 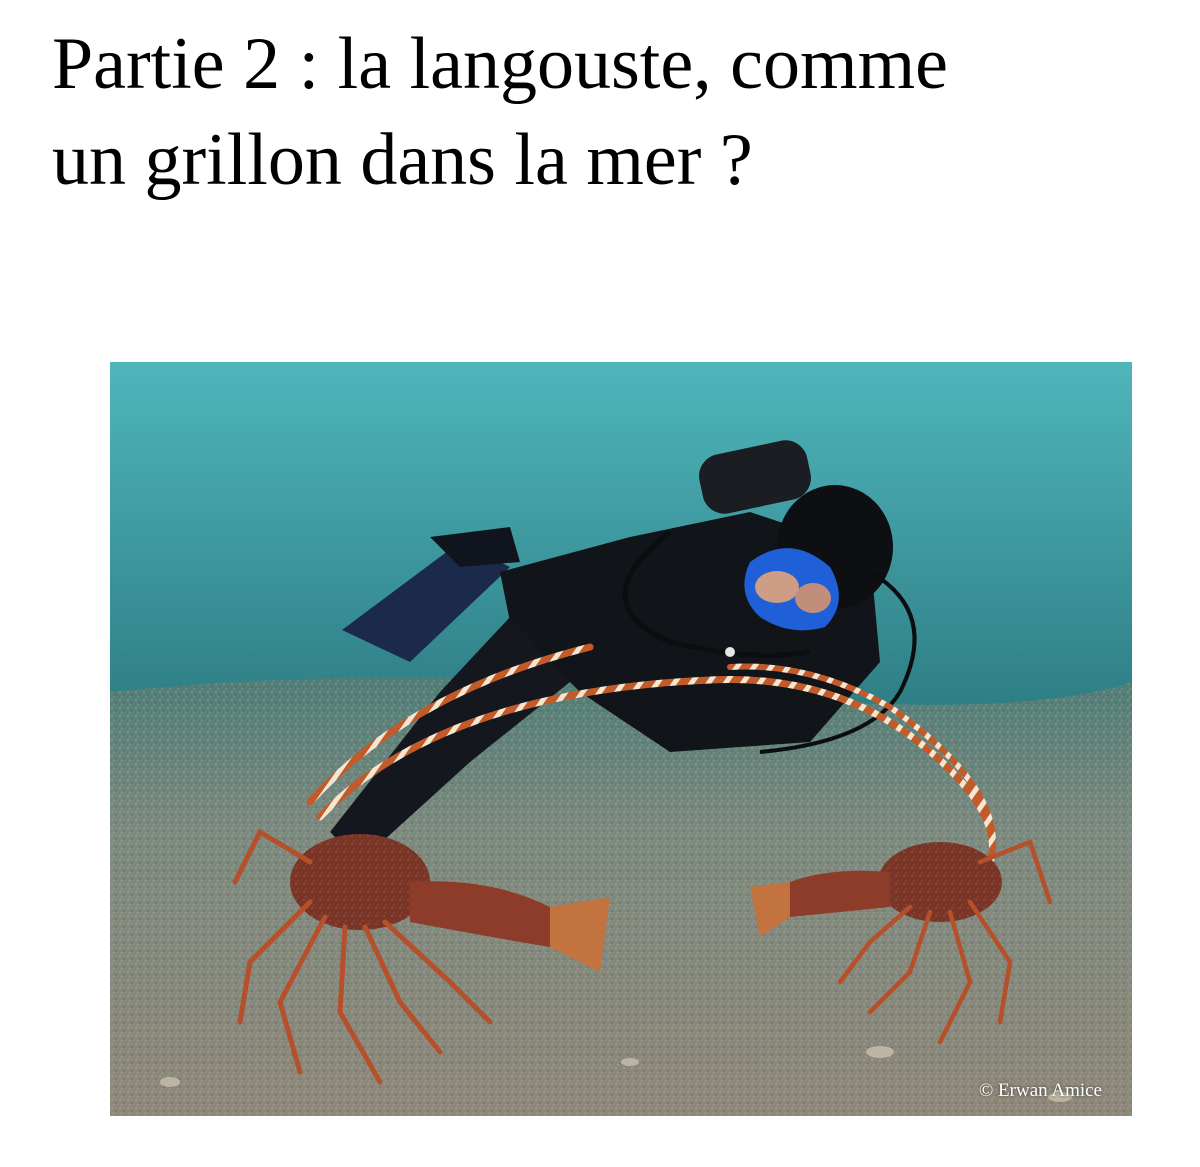 I want to click on title-line-2: un grillon dans la mer ?, so click(x=402, y=160).